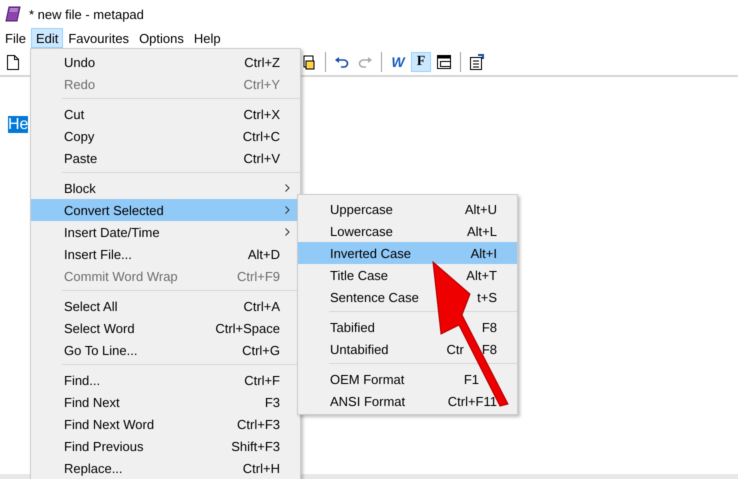  I want to click on menu-item: ANSI Format Ctrl+F11, so click(407, 401).